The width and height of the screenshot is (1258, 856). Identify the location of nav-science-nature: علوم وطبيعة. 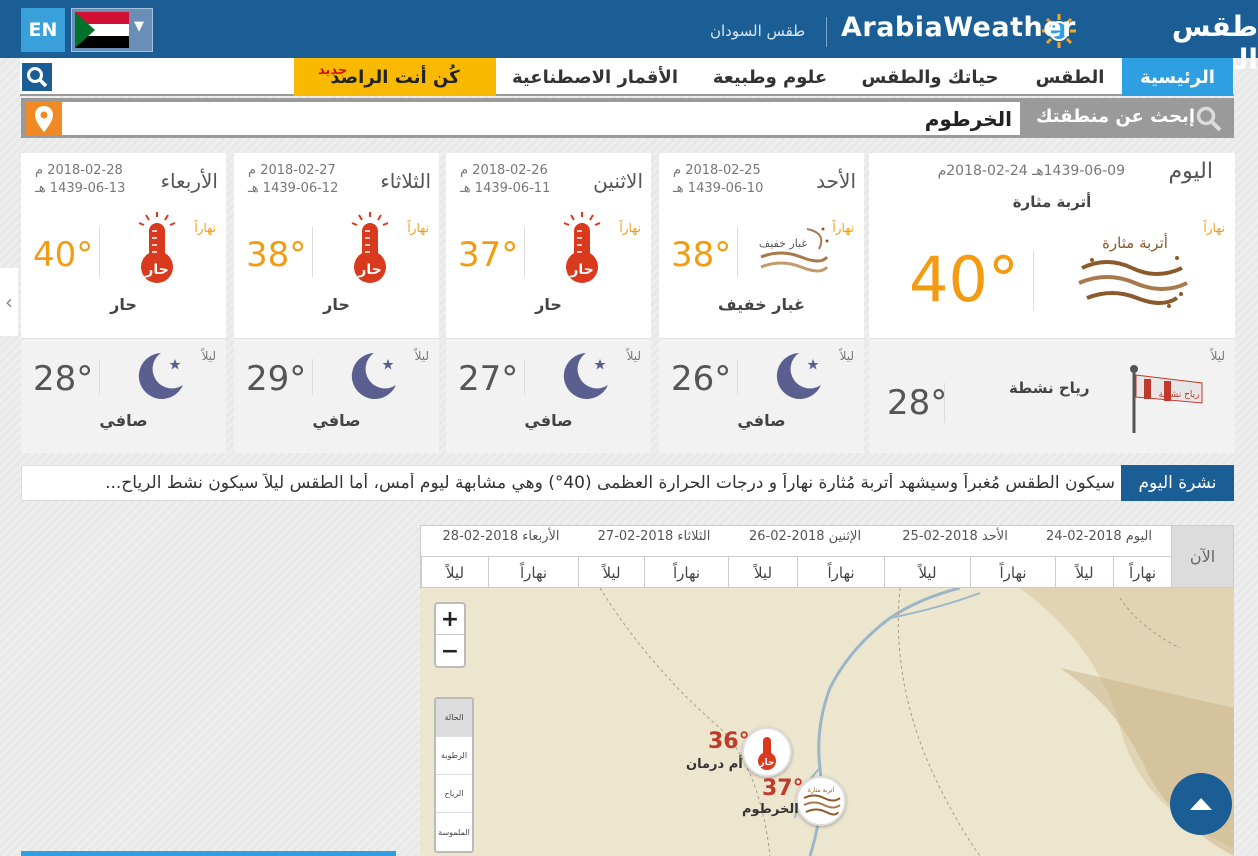
(770, 77).